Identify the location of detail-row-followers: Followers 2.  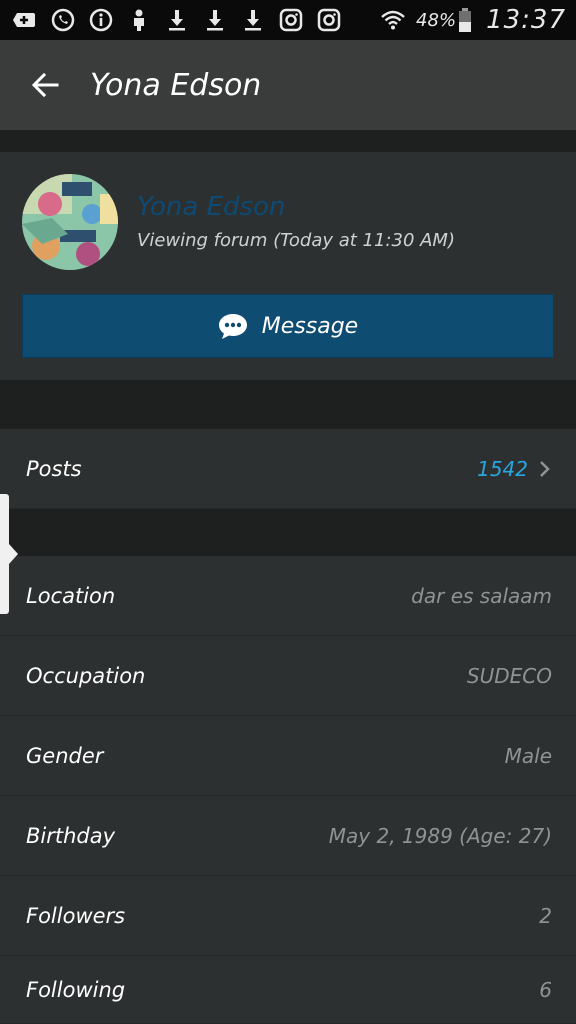
(288, 916).